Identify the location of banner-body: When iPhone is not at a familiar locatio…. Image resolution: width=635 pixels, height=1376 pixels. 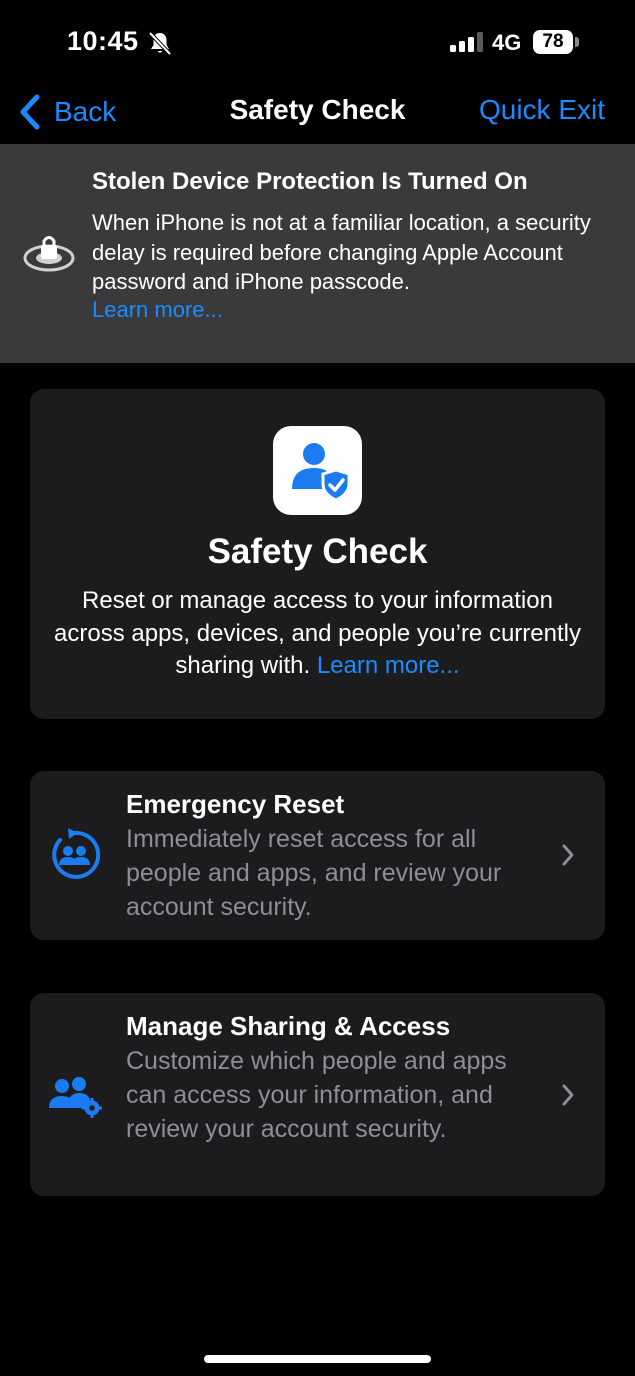
(341, 252).